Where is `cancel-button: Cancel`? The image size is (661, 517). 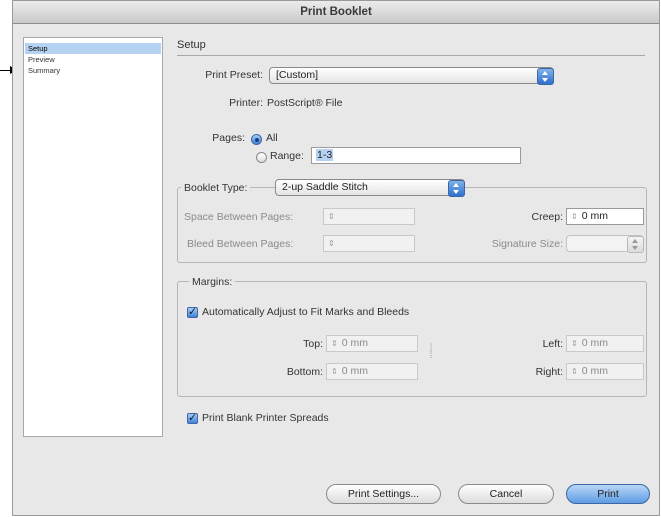 cancel-button: Cancel is located at coordinates (506, 494).